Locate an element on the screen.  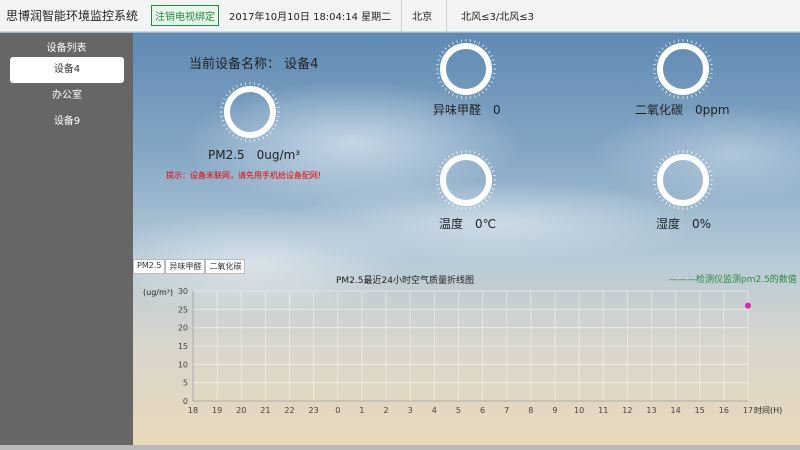
x-tick-label: 19 is located at coordinates (217, 410).